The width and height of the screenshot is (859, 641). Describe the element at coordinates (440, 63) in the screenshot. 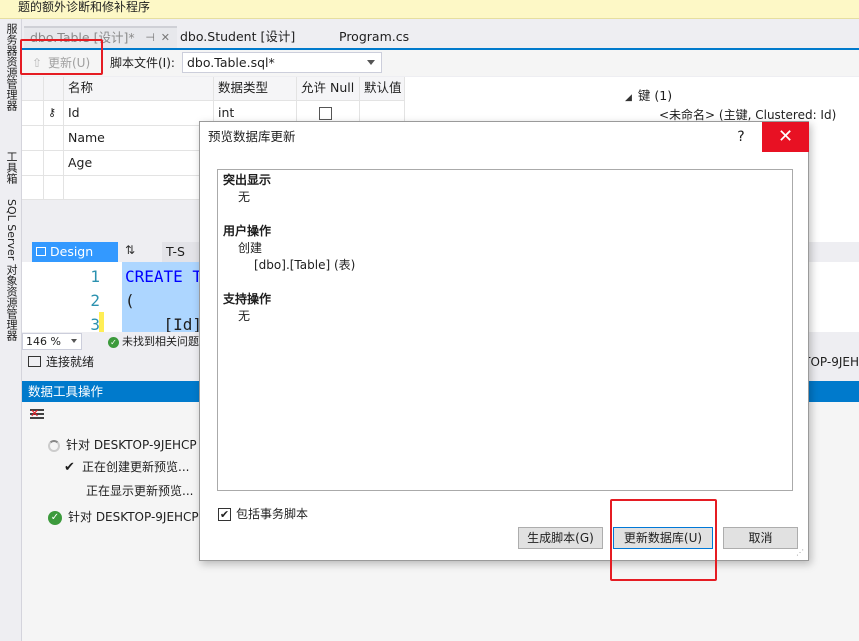

I see `designer-toolbar: ⇧ 更新(U) 脚本文件(I): dbo.Table.sql*` at that location.